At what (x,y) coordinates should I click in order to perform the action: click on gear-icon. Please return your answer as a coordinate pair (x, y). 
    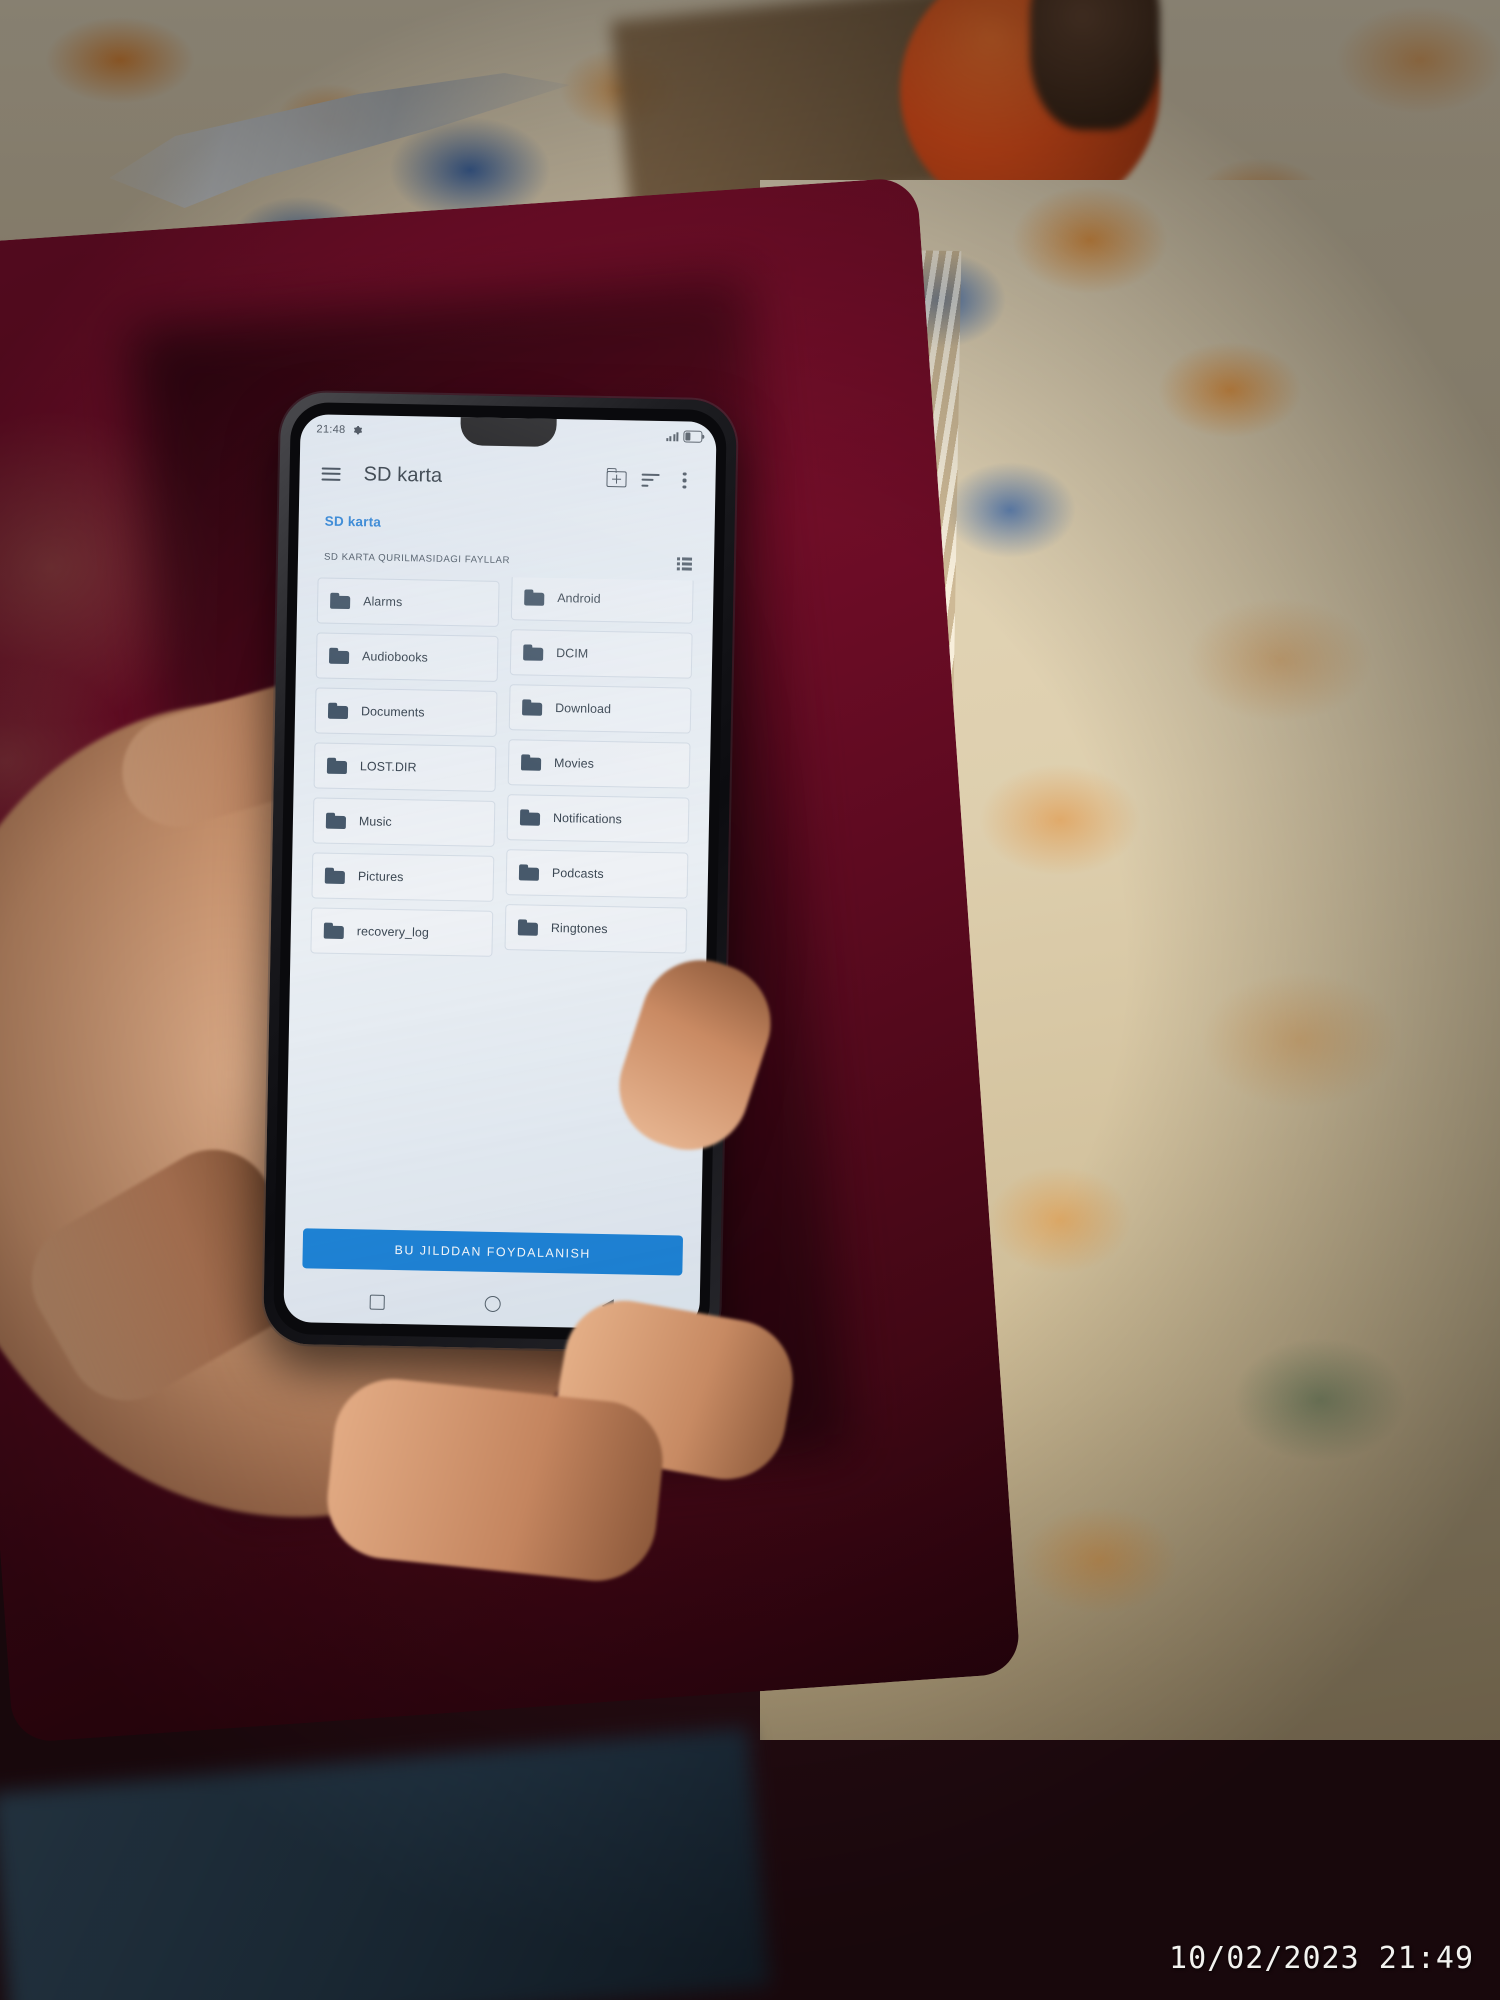
    Looking at the image, I should click on (358, 430).